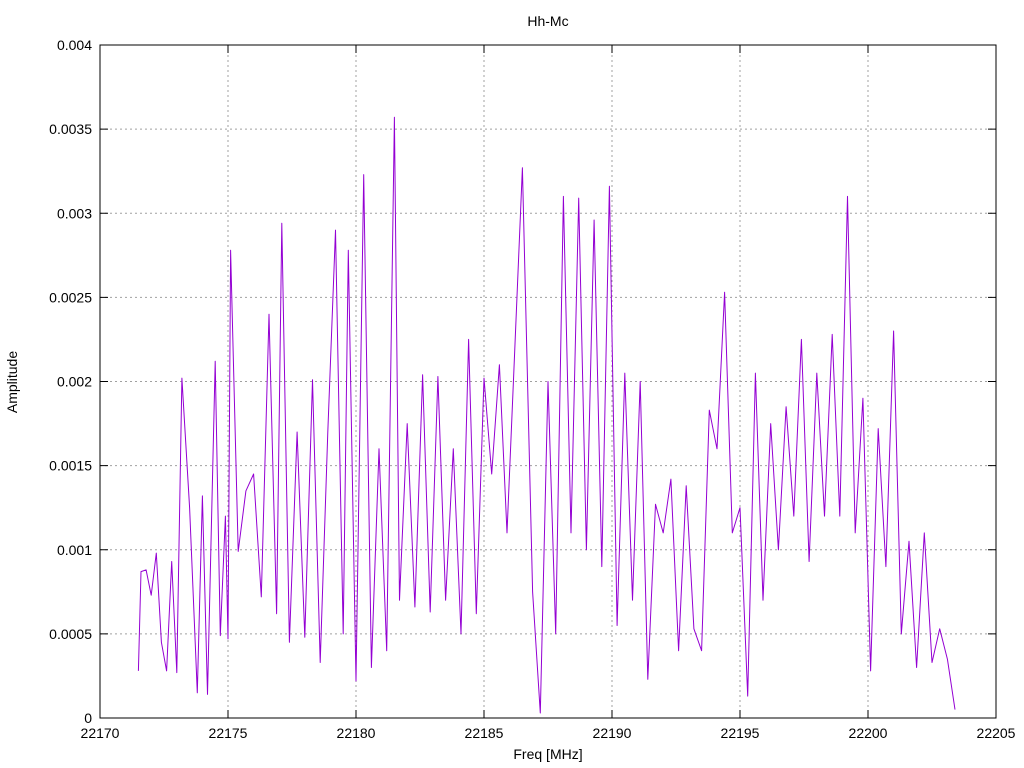 The width and height of the screenshot is (1024, 768). What do you see at coordinates (74, 382) in the screenshot?
I see `y-tick-label: 0.002` at bounding box center [74, 382].